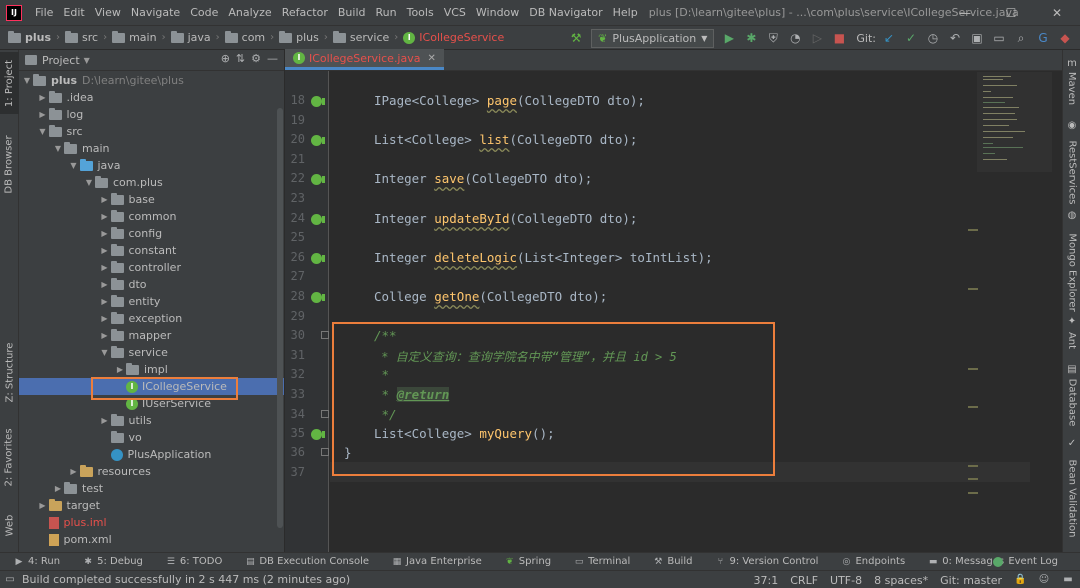 This screenshot has width=1080, height=588. What do you see at coordinates (817, 38) in the screenshot?
I see `resume-icon: ▷` at bounding box center [817, 38].